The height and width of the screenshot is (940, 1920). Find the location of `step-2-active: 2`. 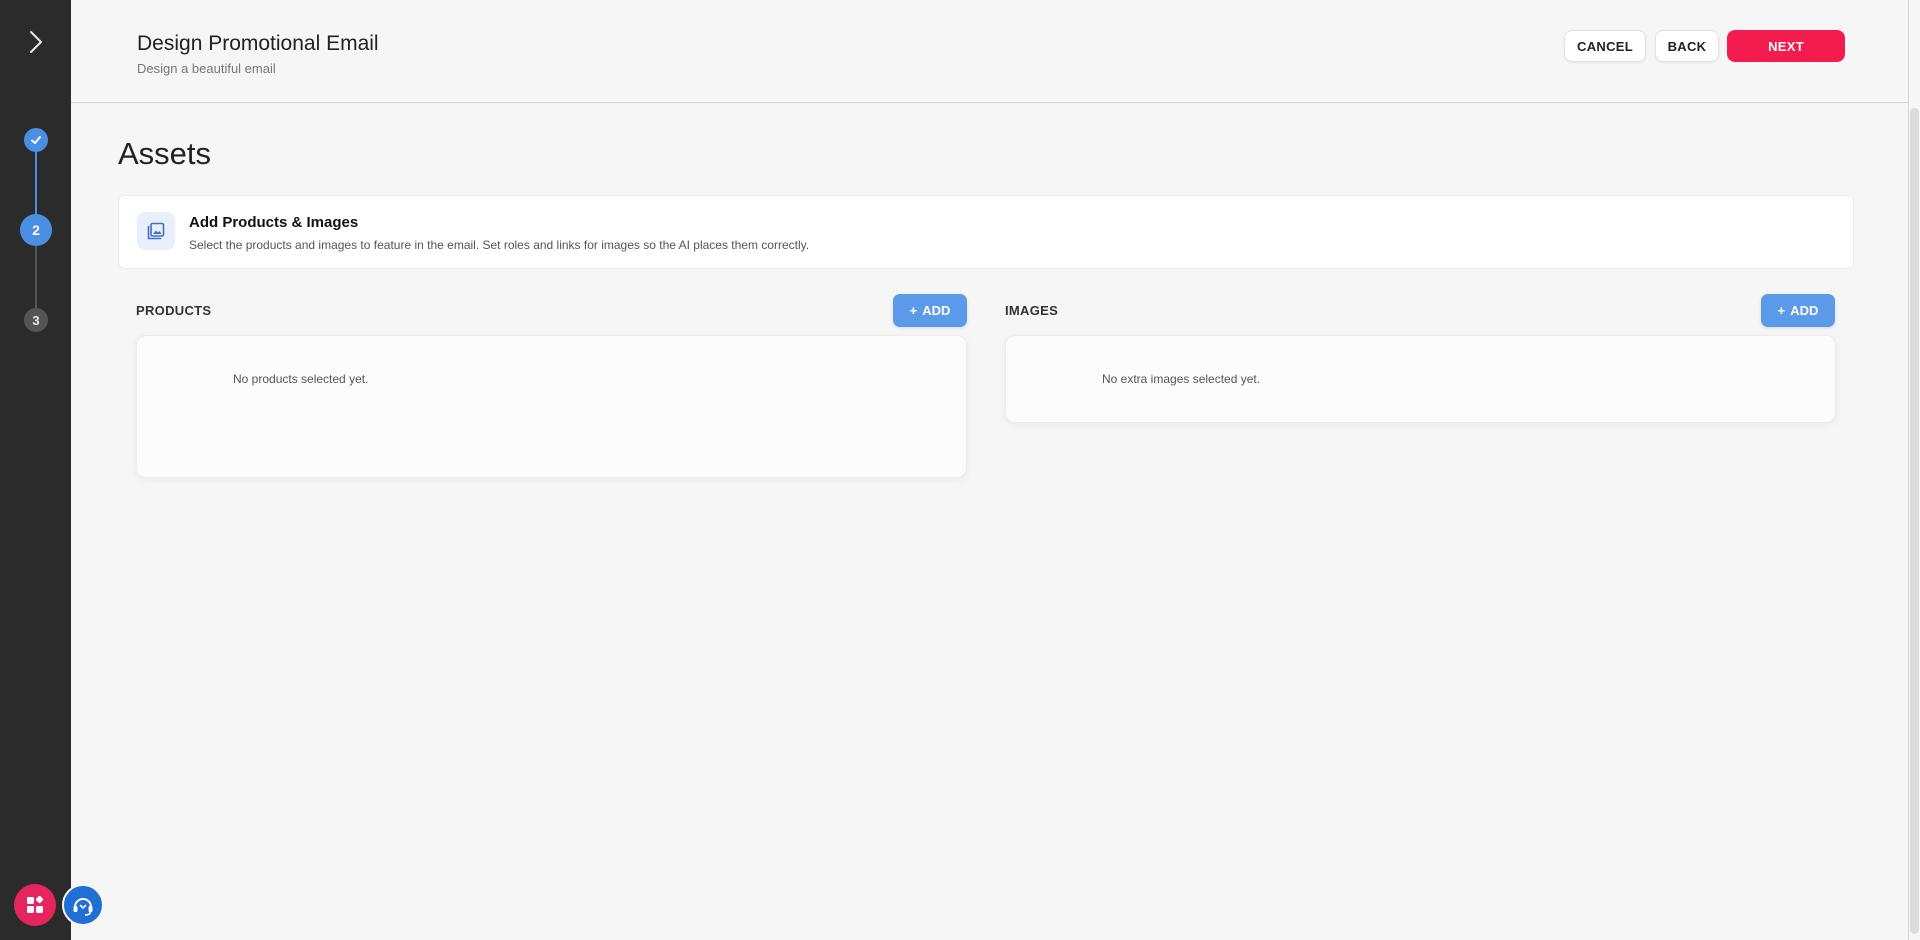

step-2-active: 2 is located at coordinates (36, 230).